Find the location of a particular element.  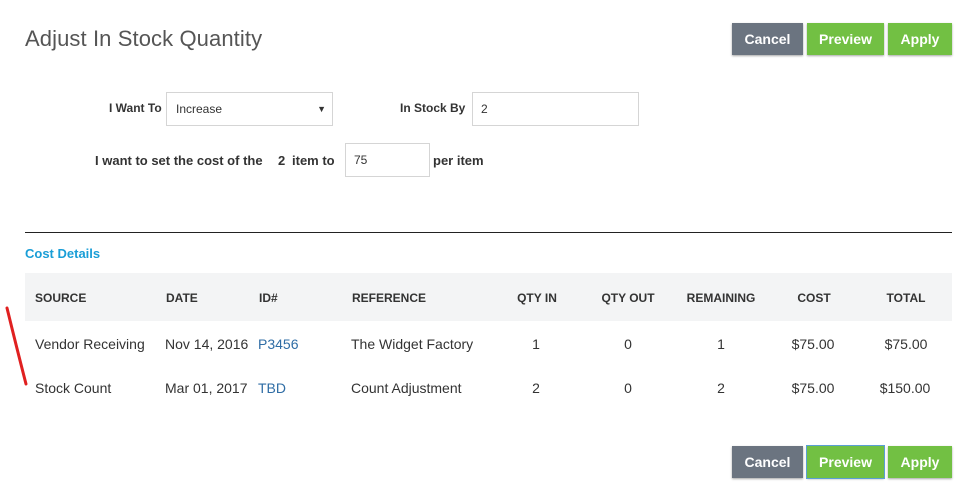

cell-total: $150.00 is located at coordinates (905, 388).